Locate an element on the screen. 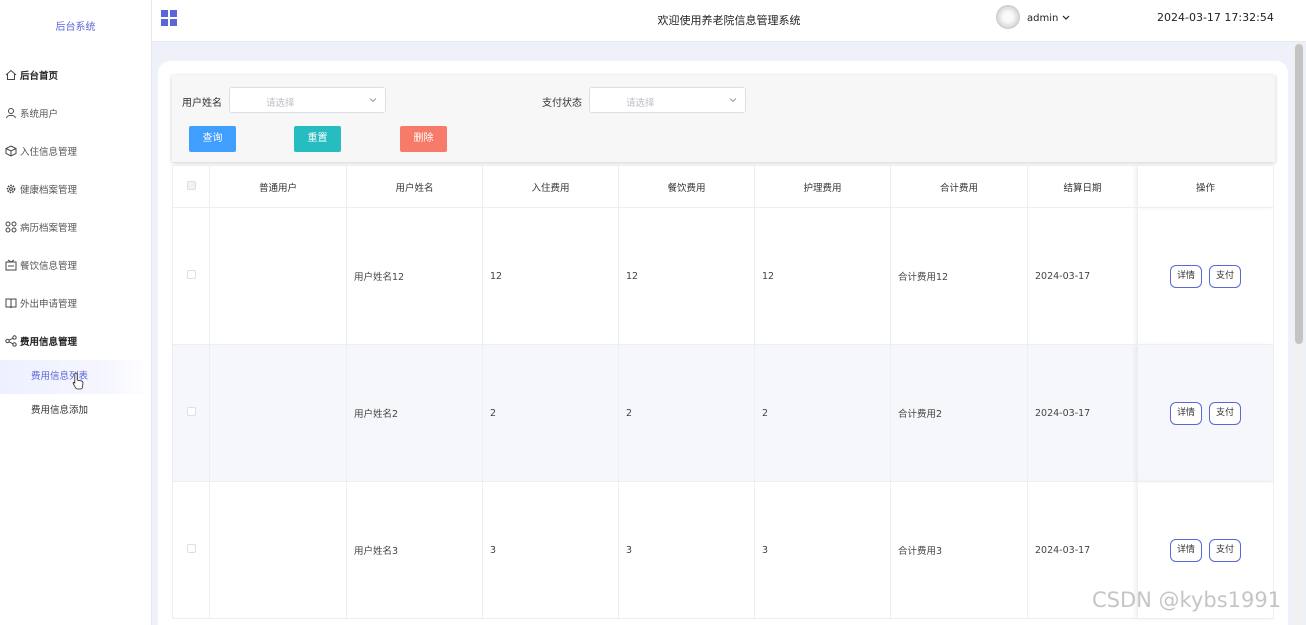 Image resolution: width=1306 pixels, height=625 pixels. select-all-cell is located at coordinates (191, 186).